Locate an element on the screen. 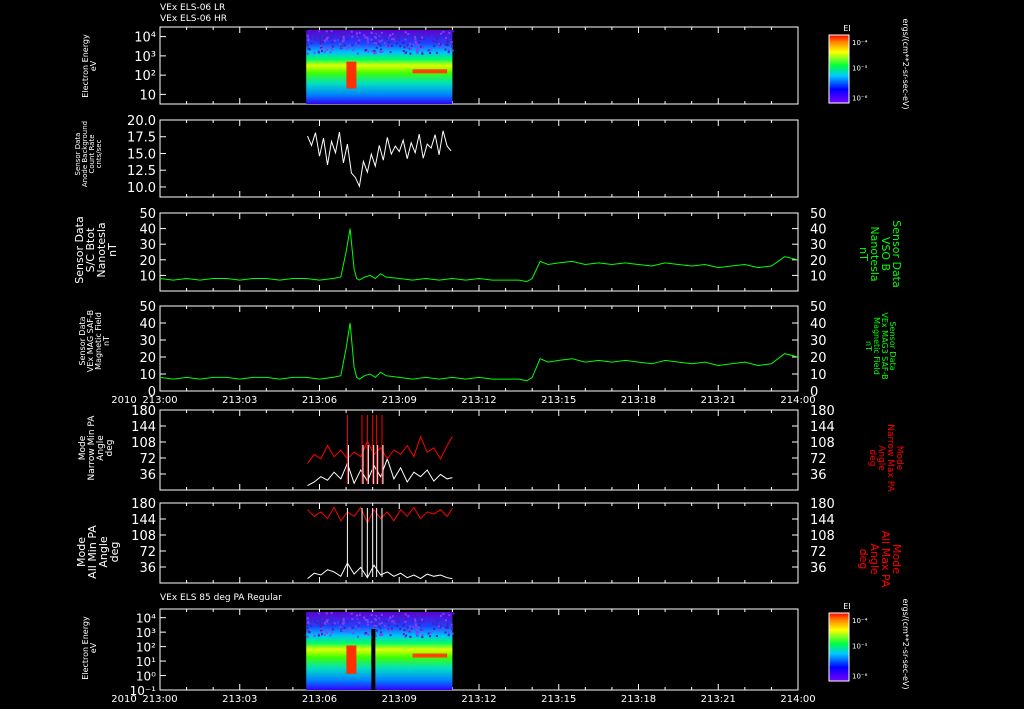 The height and width of the screenshot is (709, 1024). y-tick-label: 10⁴ is located at coordinates (145, 38).